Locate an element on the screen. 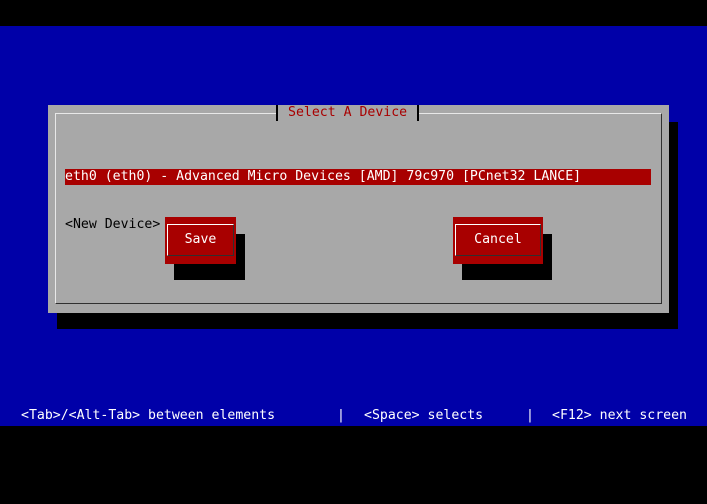  hint-space: <Space> selects is located at coordinates (424, 415).